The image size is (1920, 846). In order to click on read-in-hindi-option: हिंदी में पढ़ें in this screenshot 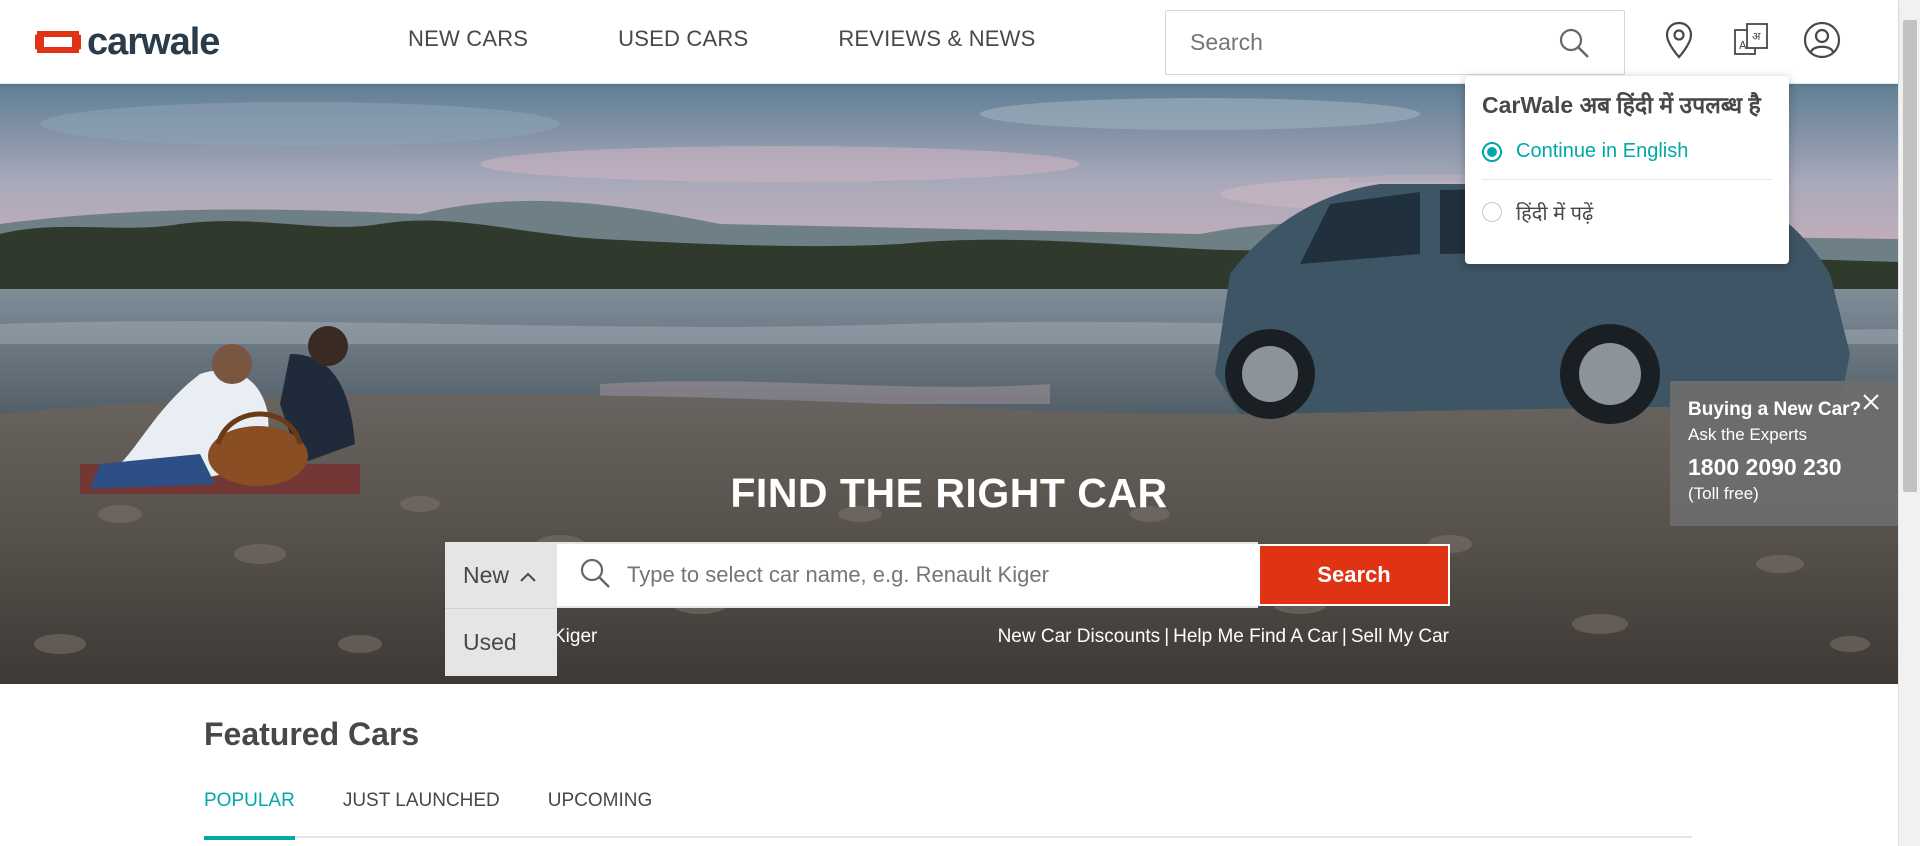, I will do `click(1627, 212)`.